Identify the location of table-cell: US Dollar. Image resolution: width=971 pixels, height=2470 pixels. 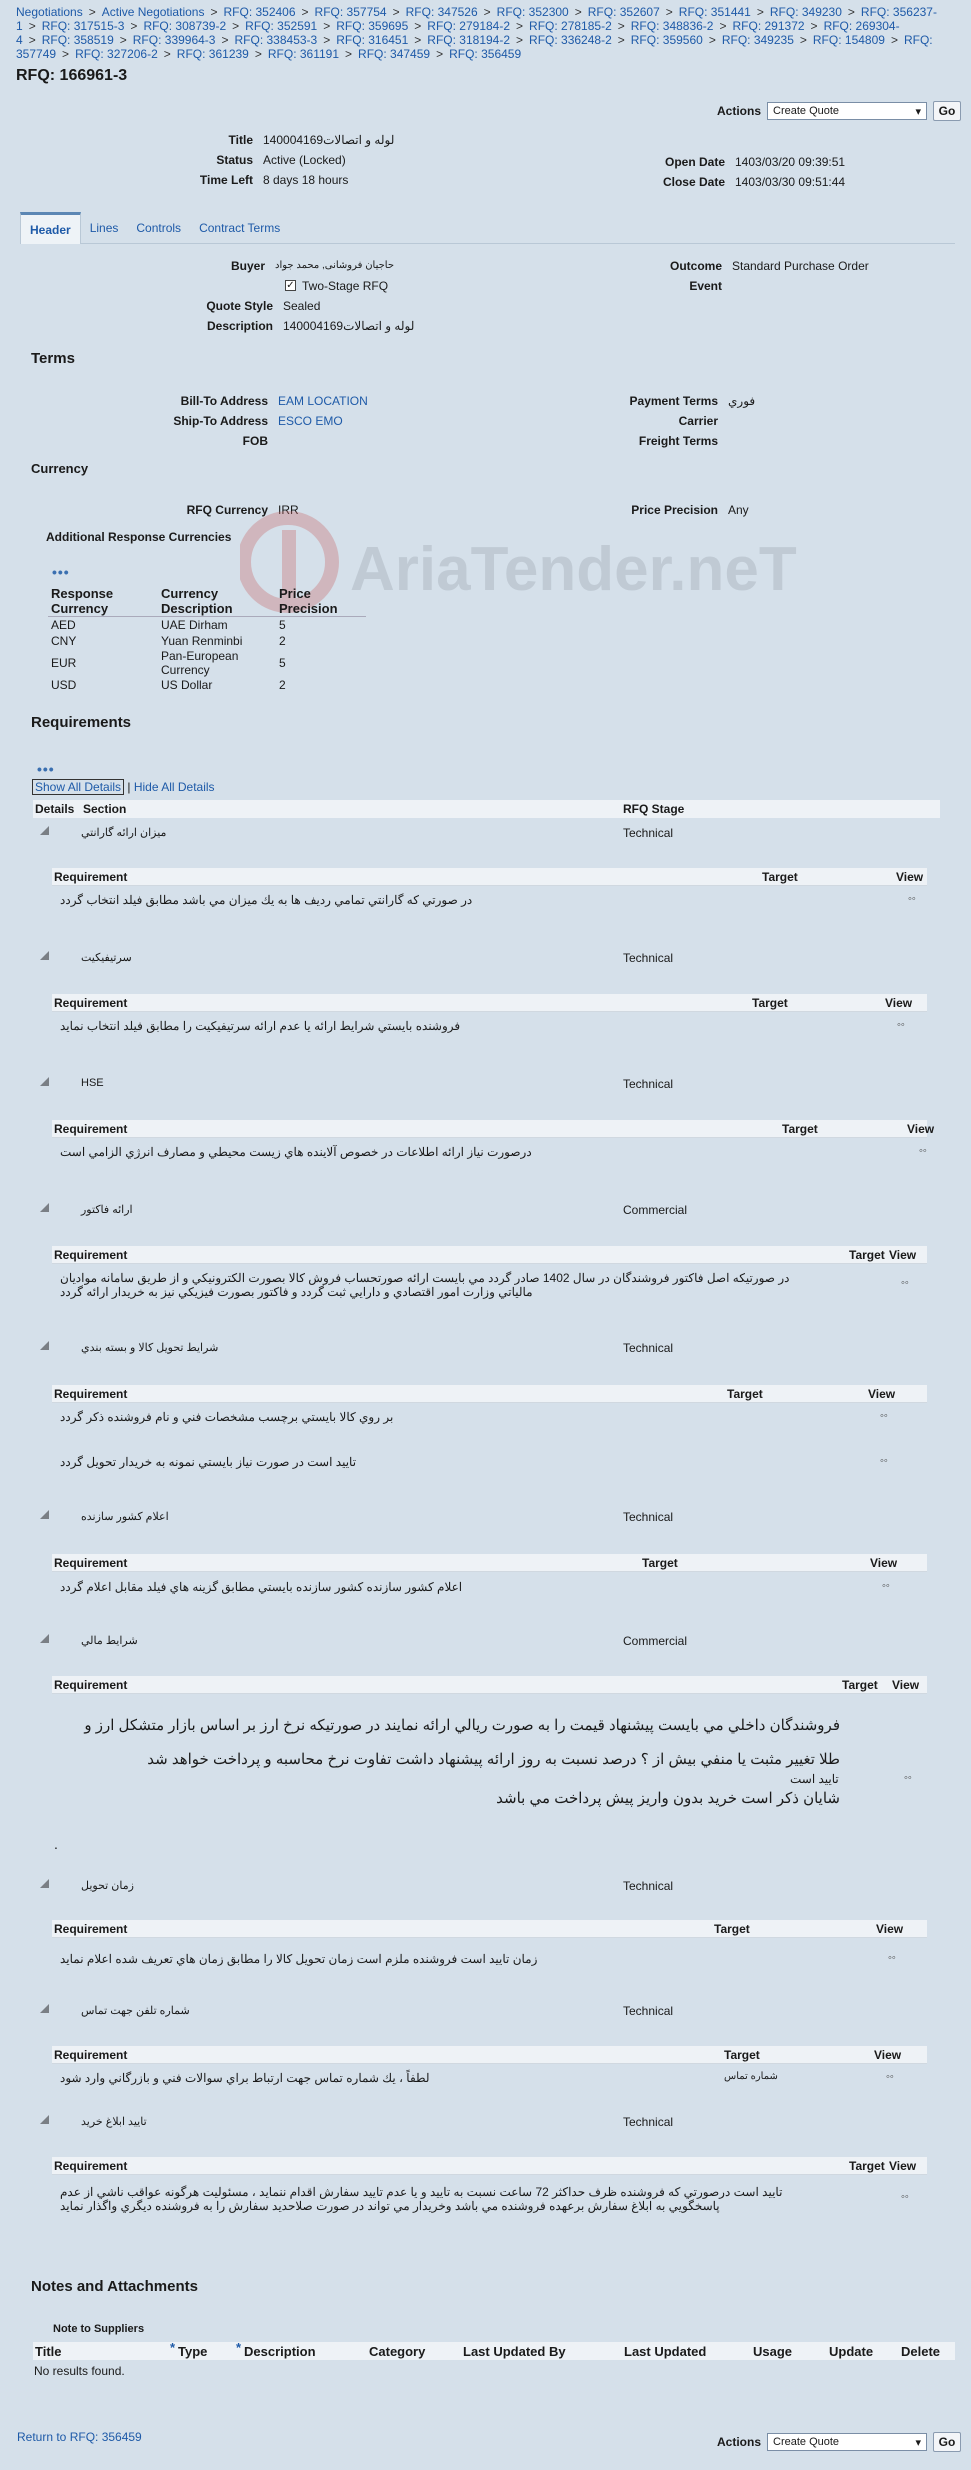
(187, 684).